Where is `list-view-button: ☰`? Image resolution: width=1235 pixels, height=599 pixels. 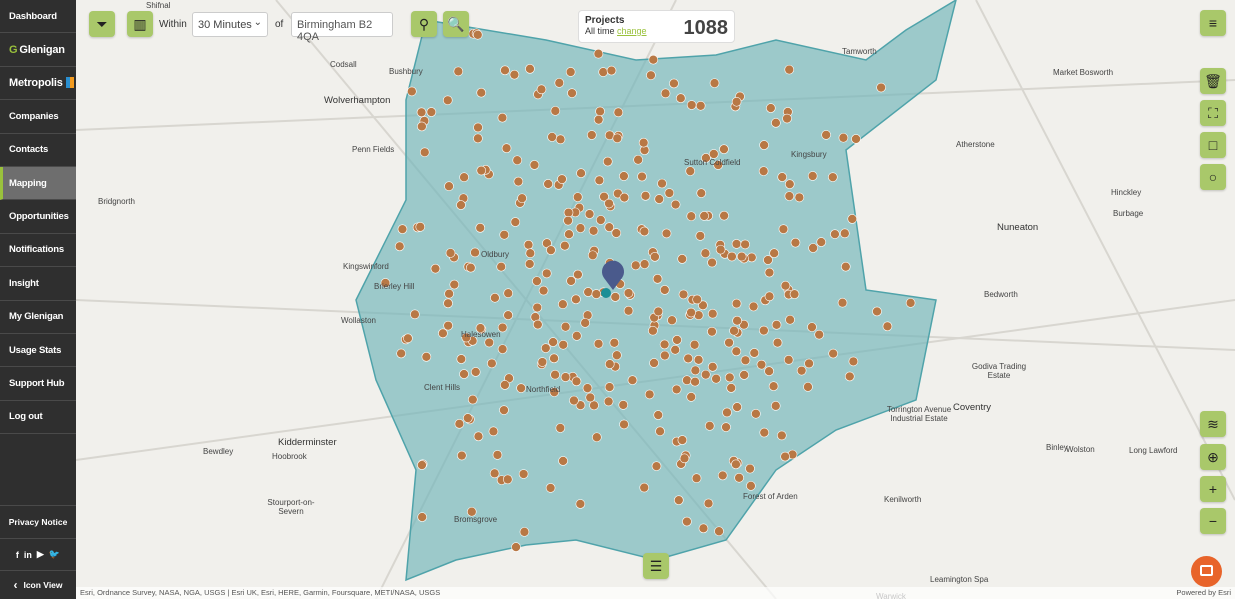
list-view-button: ☰ is located at coordinates (656, 566).